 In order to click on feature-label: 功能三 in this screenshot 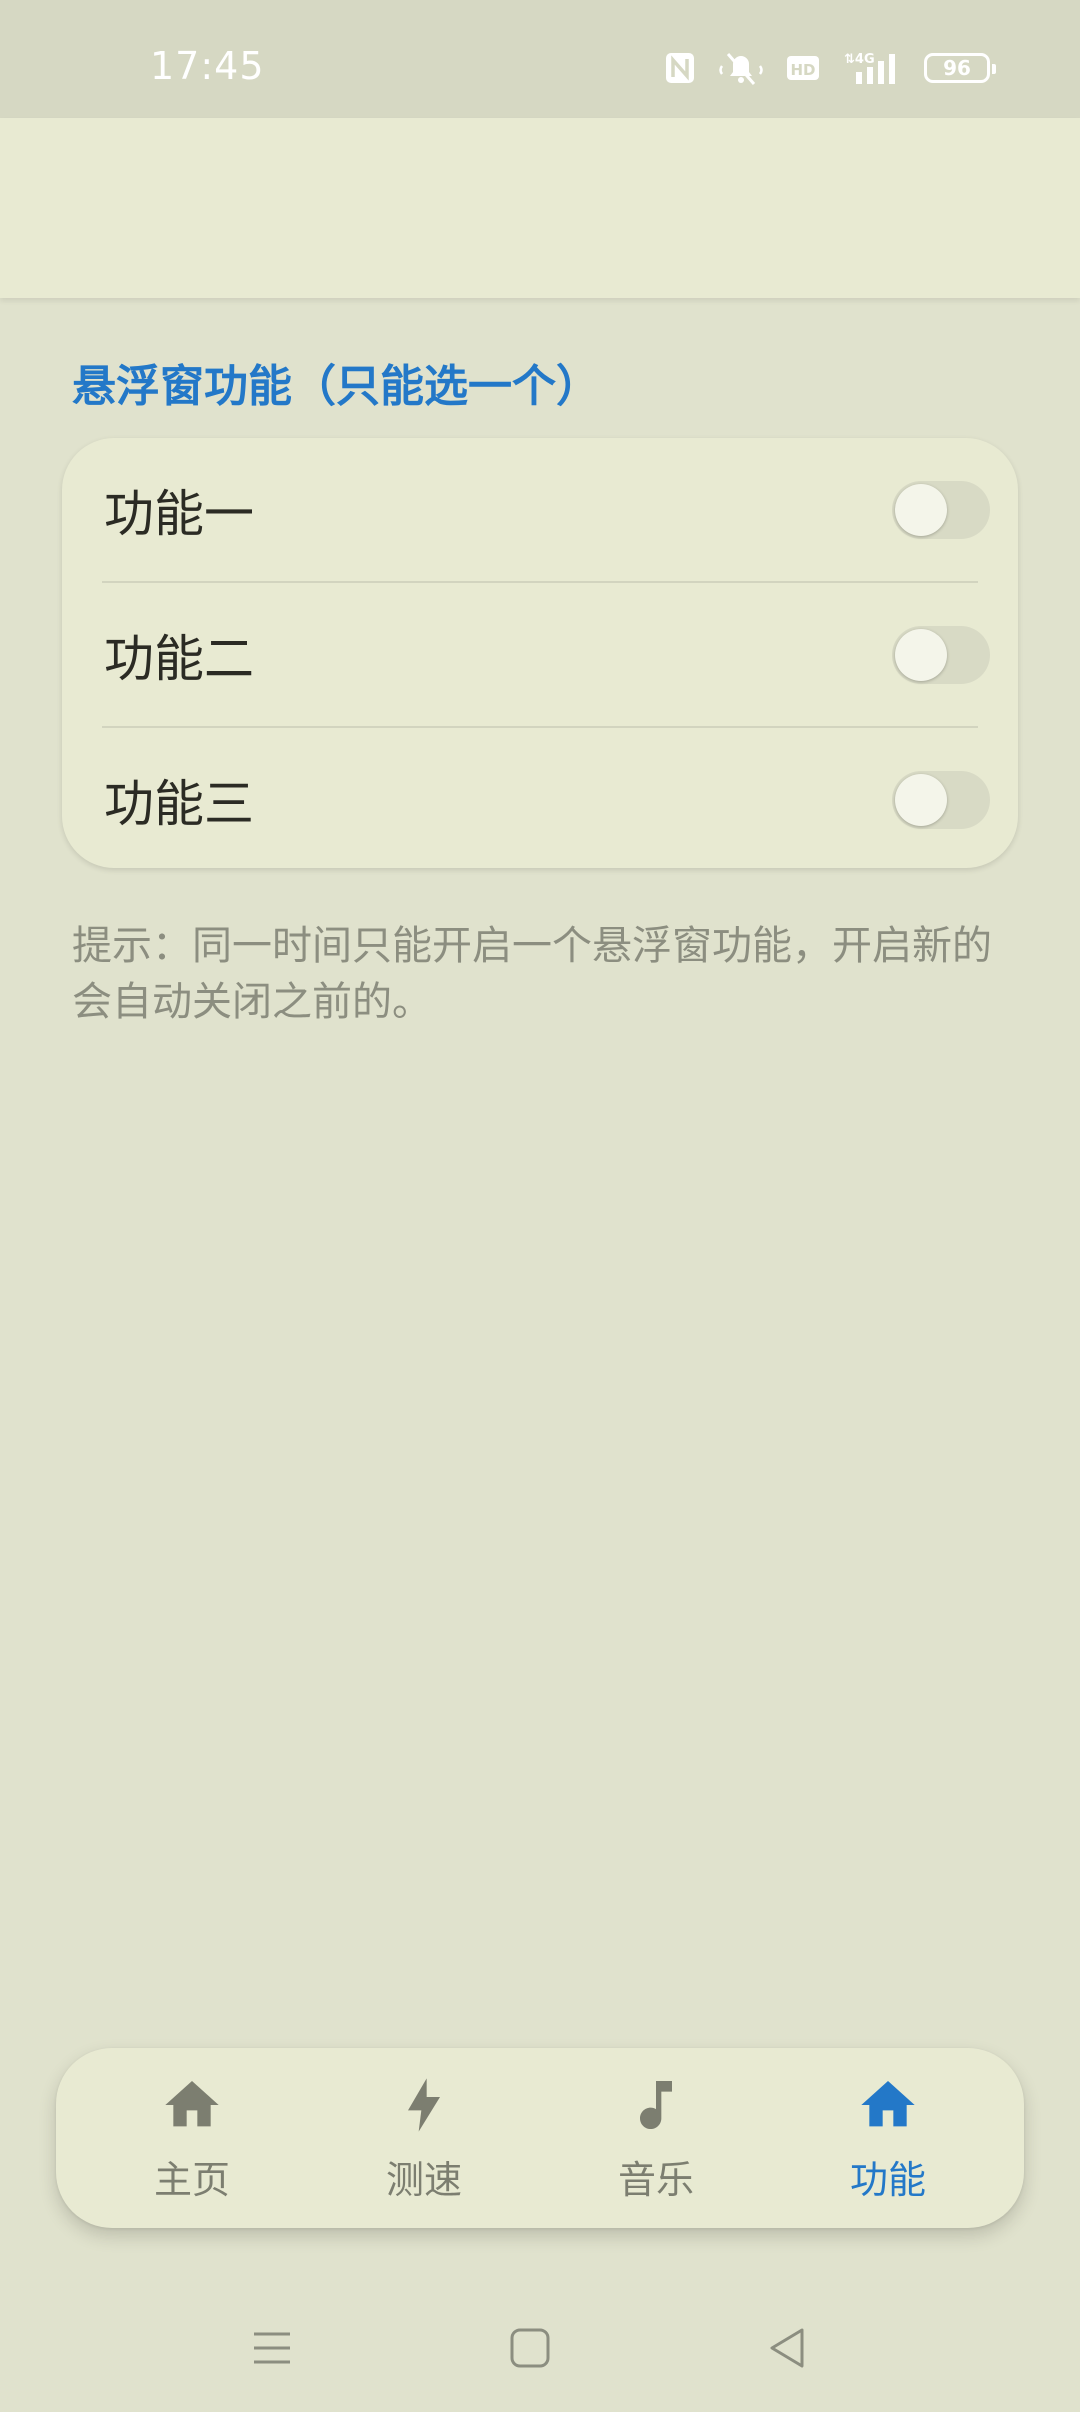, I will do `click(179, 803)`.